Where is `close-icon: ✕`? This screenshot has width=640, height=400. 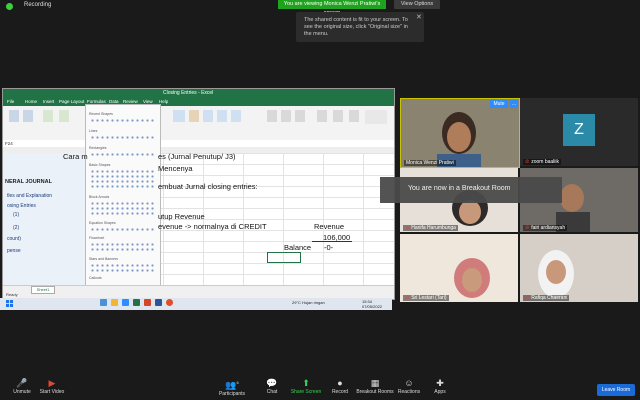
close-icon: ✕ is located at coordinates (419, 17).